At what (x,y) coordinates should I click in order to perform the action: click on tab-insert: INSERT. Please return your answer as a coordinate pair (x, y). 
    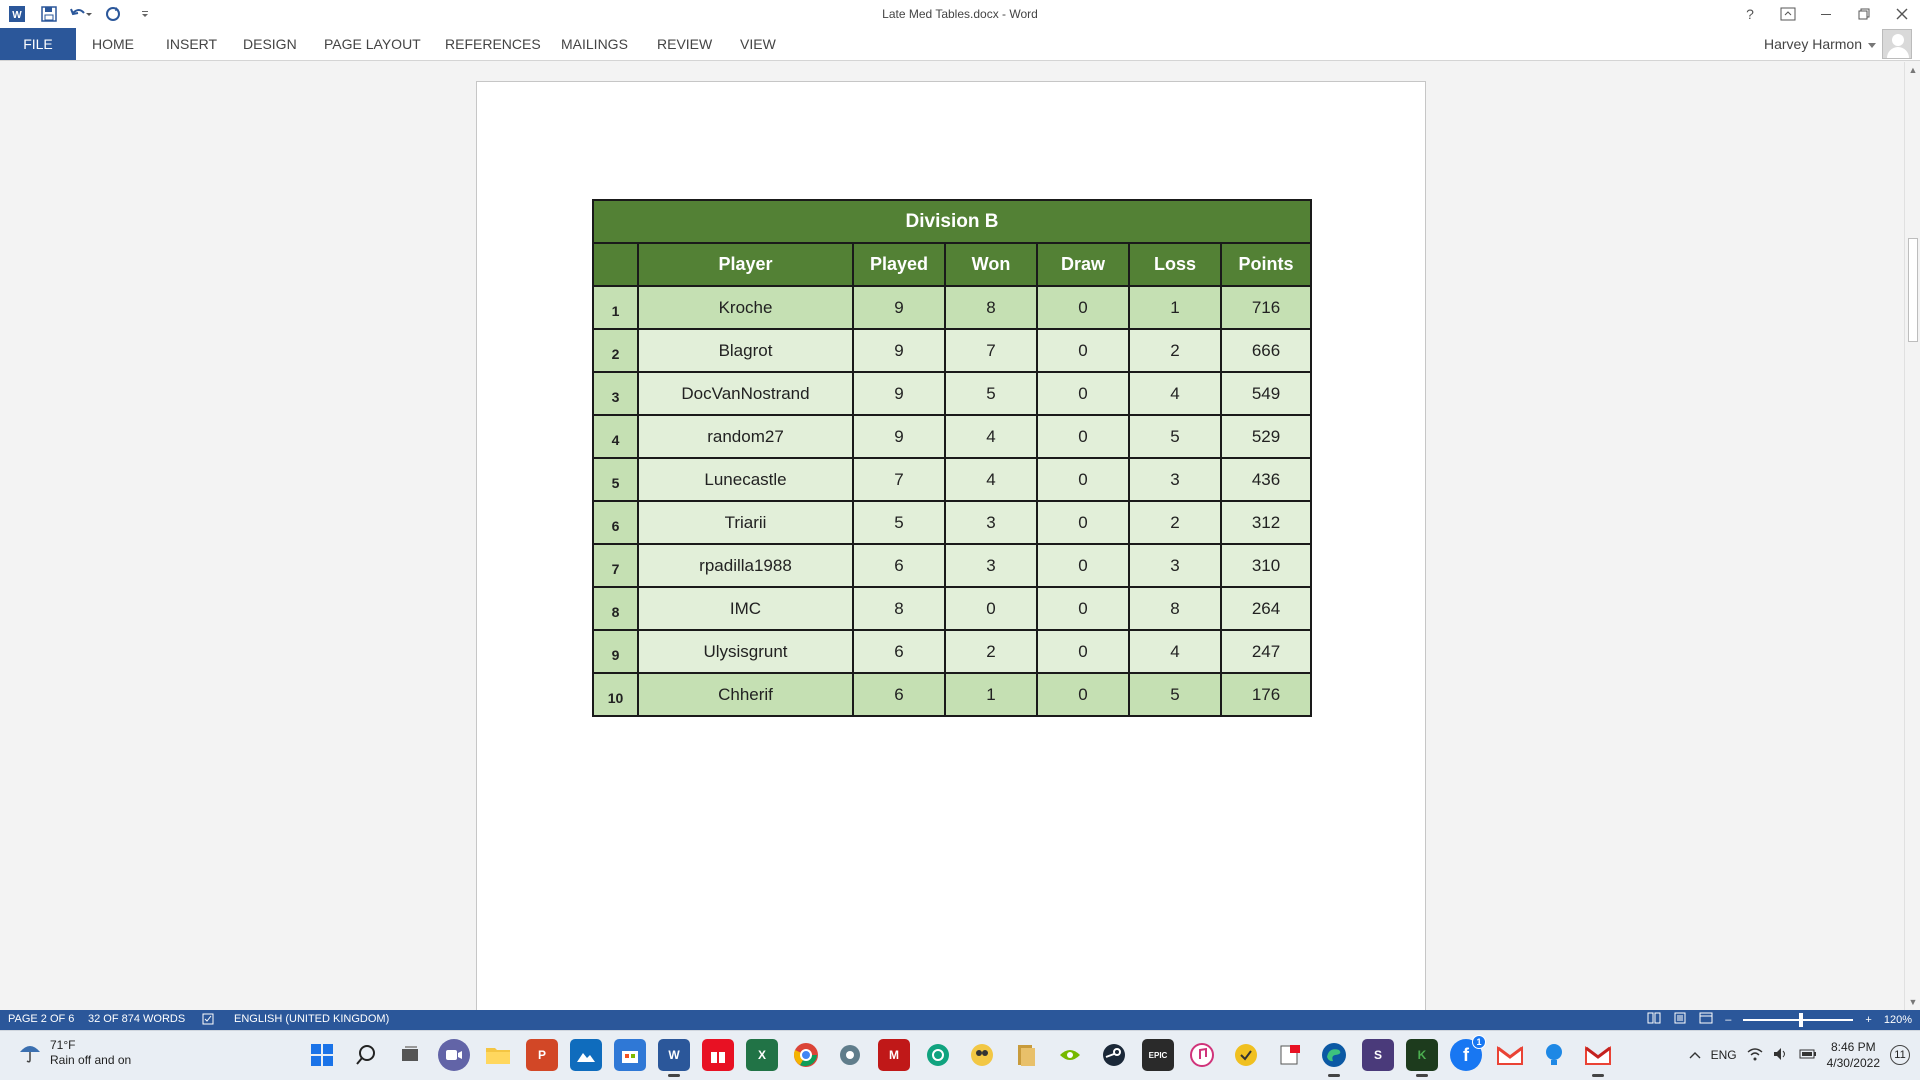
    Looking at the image, I should click on (191, 44).